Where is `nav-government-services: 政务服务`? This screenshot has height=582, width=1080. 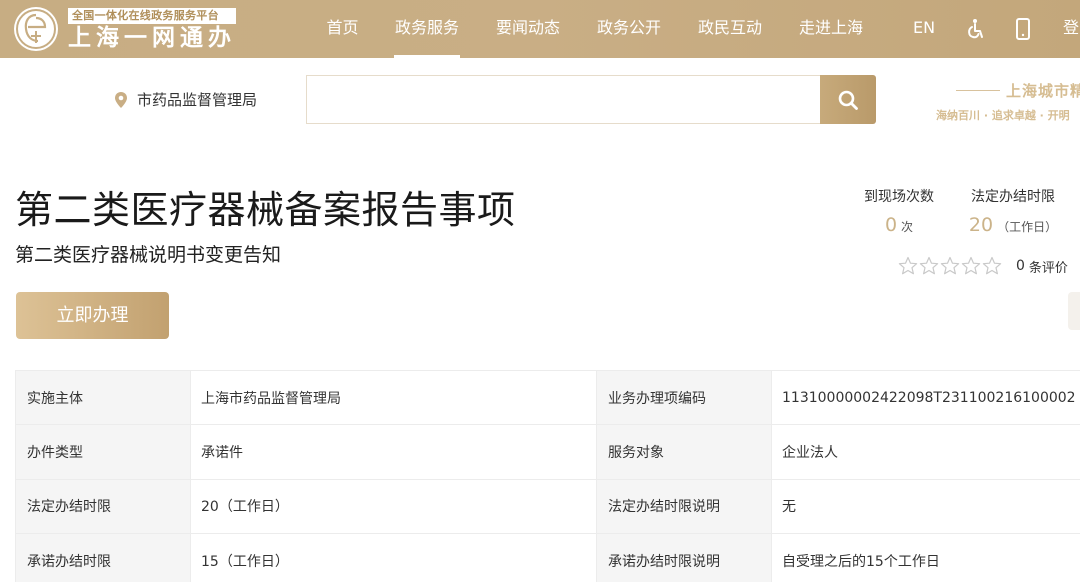
nav-government-services: 政务服务 is located at coordinates (427, 29).